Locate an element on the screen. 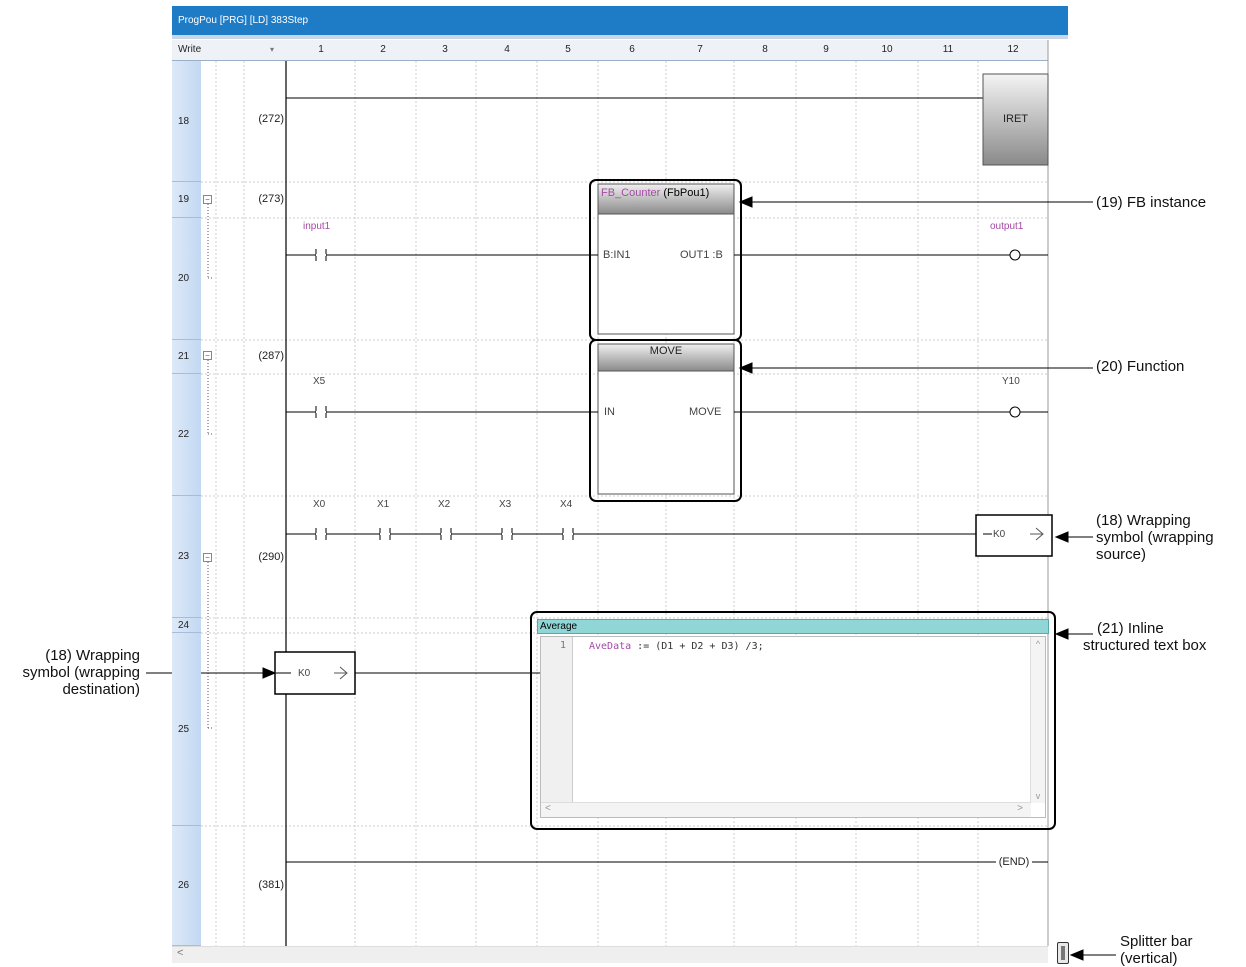 This screenshot has width=1246, height=967. horizontal-scrollbar: < is located at coordinates (610, 954).